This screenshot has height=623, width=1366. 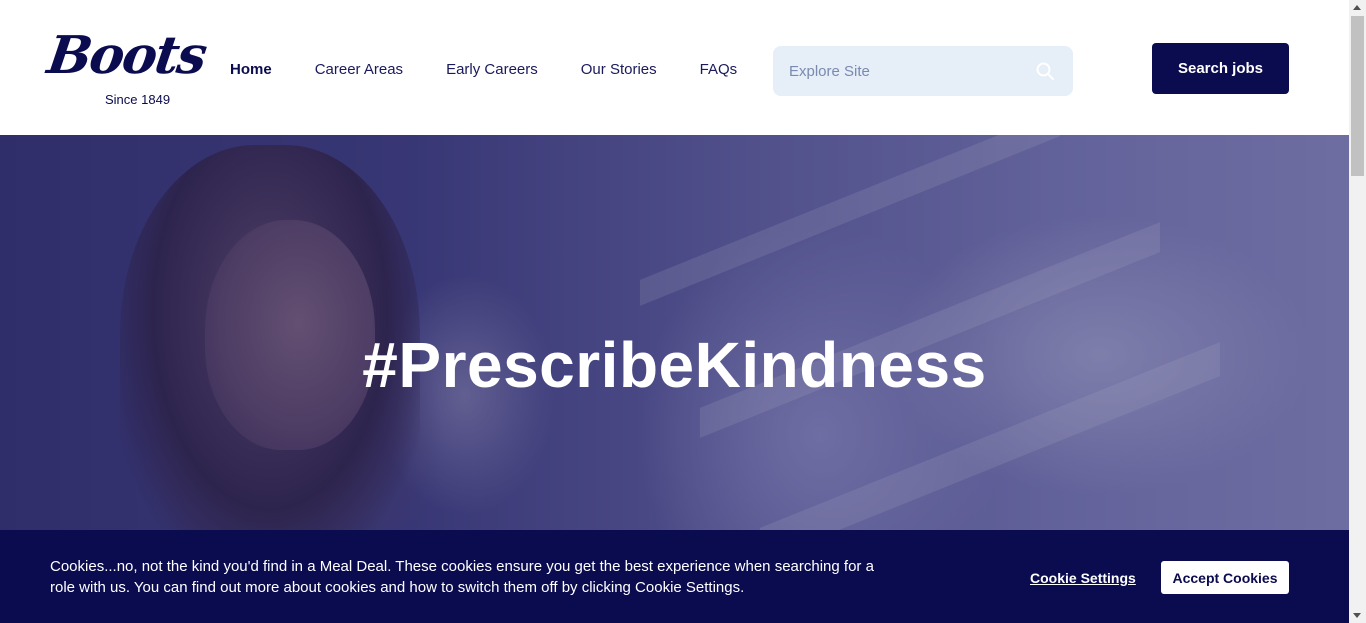 I want to click on site-search, so click(x=923, y=71).